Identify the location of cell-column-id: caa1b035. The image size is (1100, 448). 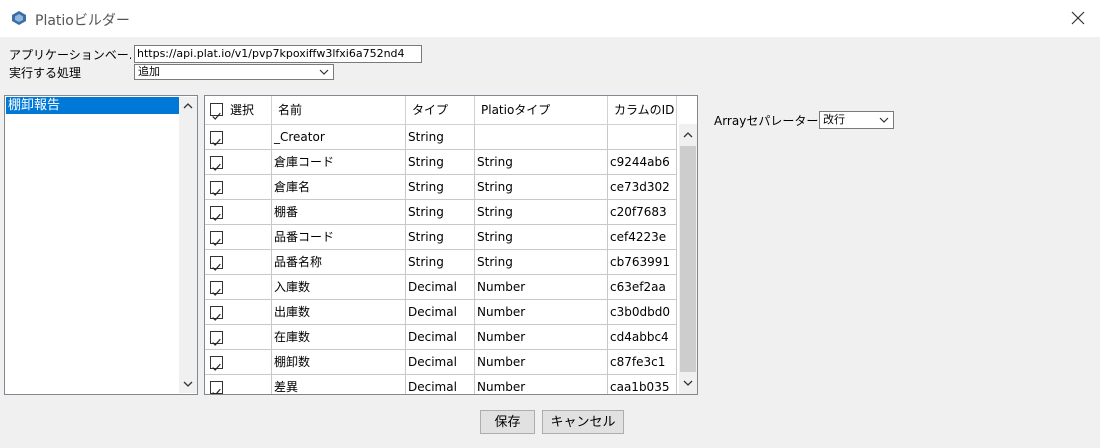
(642, 384).